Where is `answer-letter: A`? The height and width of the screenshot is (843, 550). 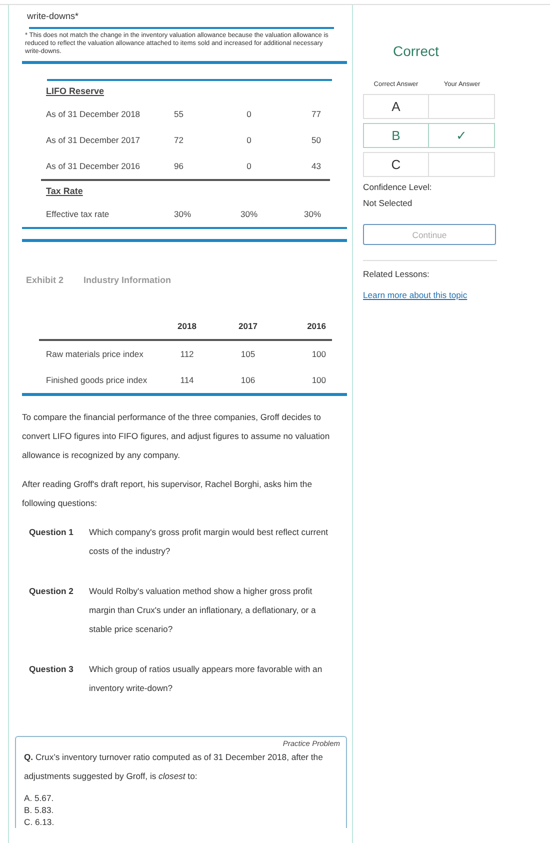 answer-letter: A is located at coordinates (396, 106).